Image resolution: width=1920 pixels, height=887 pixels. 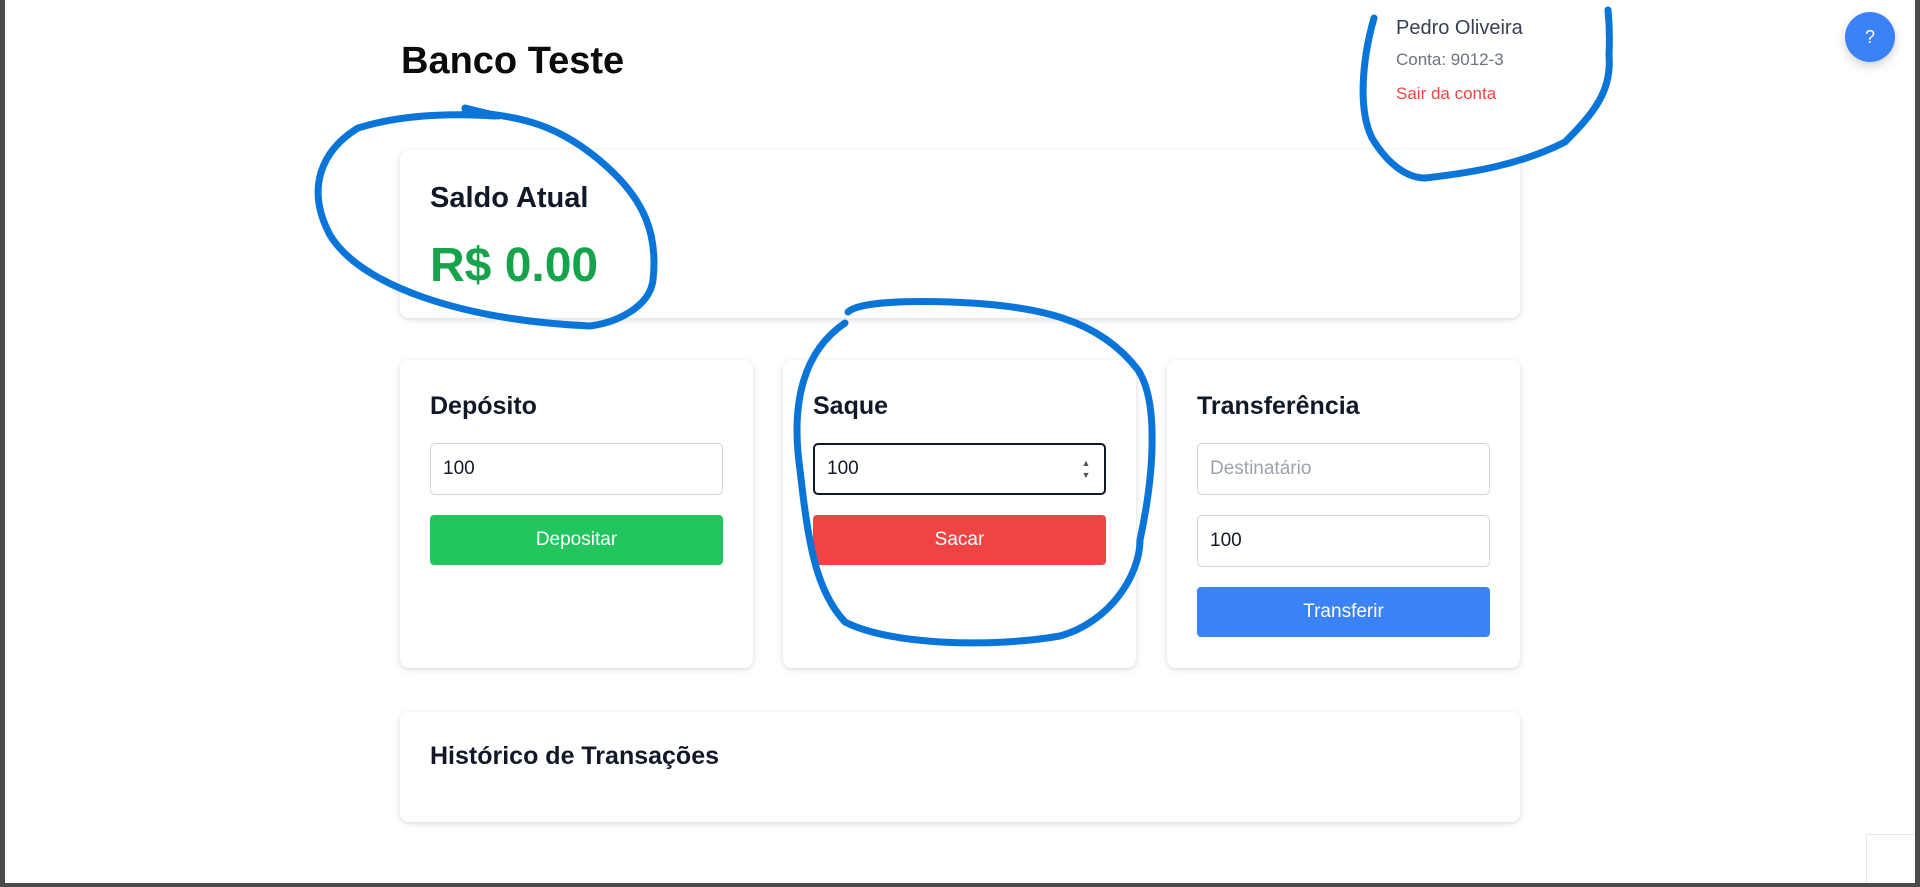 I want to click on withdraw-amount-field: ▲ ▼, so click(x=959, y=469).